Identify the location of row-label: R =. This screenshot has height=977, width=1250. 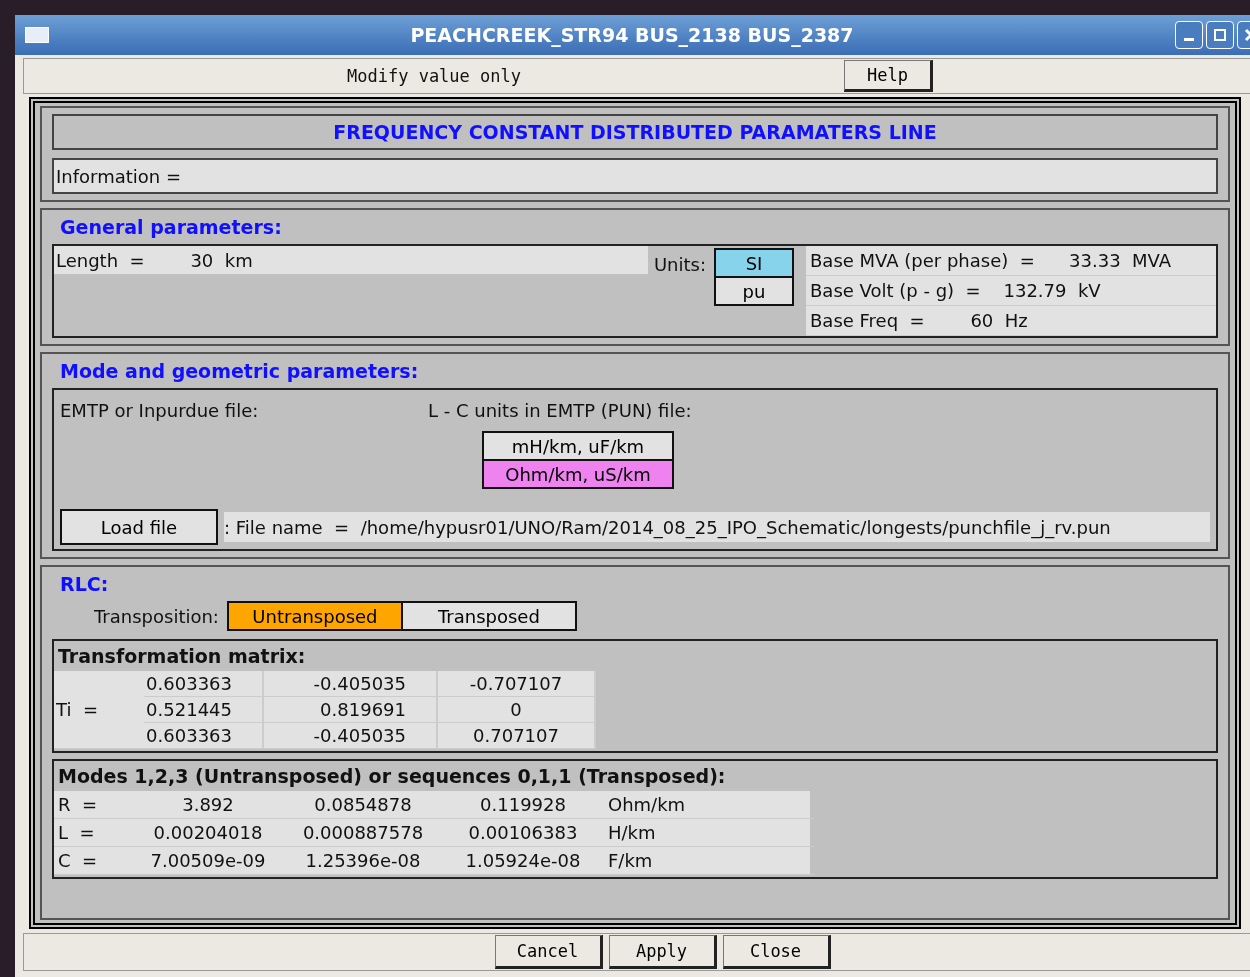
(93, 805).